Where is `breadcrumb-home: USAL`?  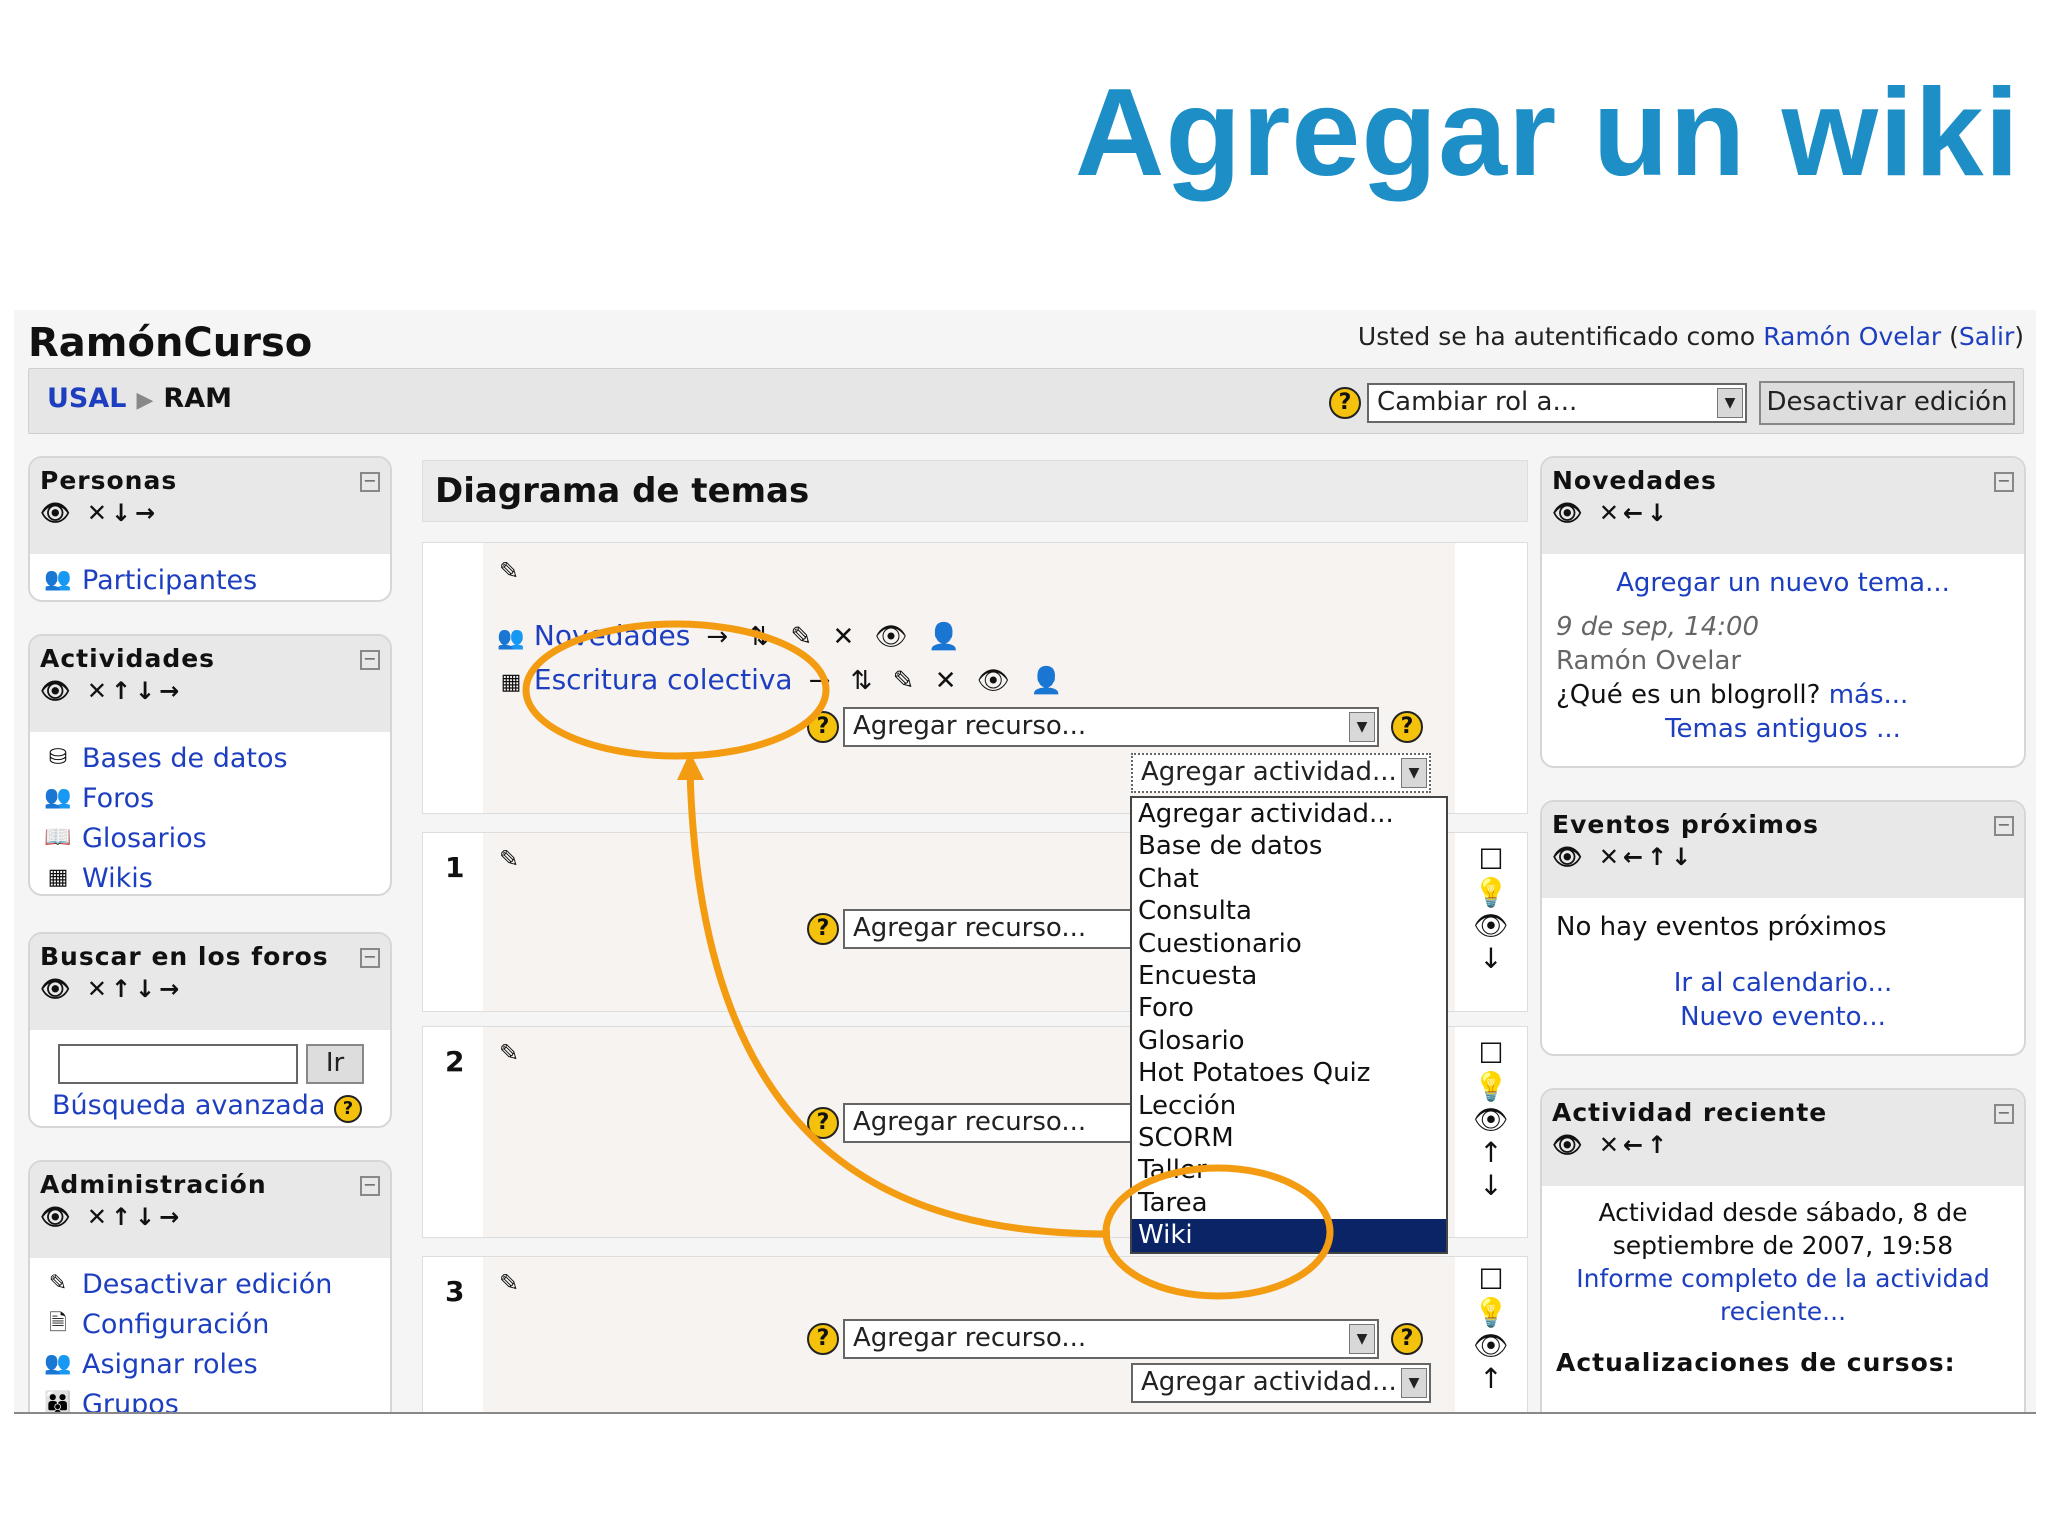 breadcrumb-home: USAL is located at coordinates (86, 398).